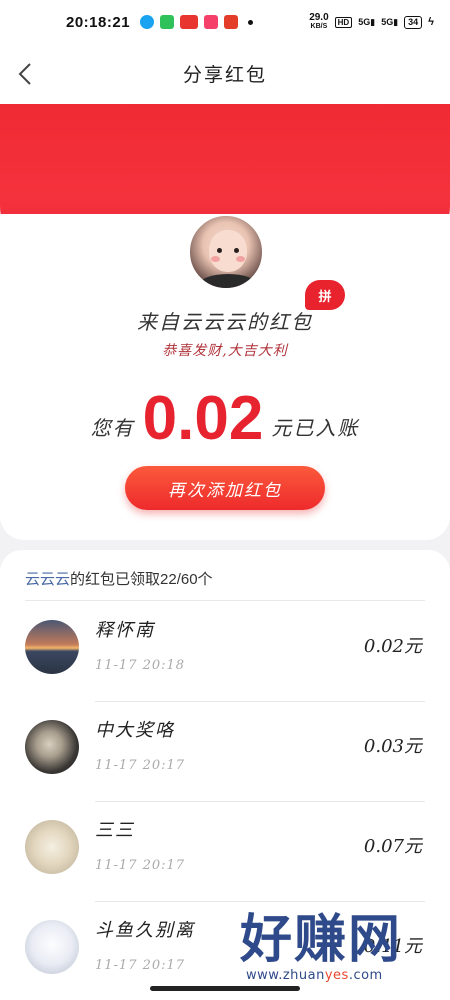 The image size is (450, 1000). What do you see at coordinates (285, 975) in the screenshot?
I see `watermark-url-pre: www.zhuan` at bounding box center [285, 975].